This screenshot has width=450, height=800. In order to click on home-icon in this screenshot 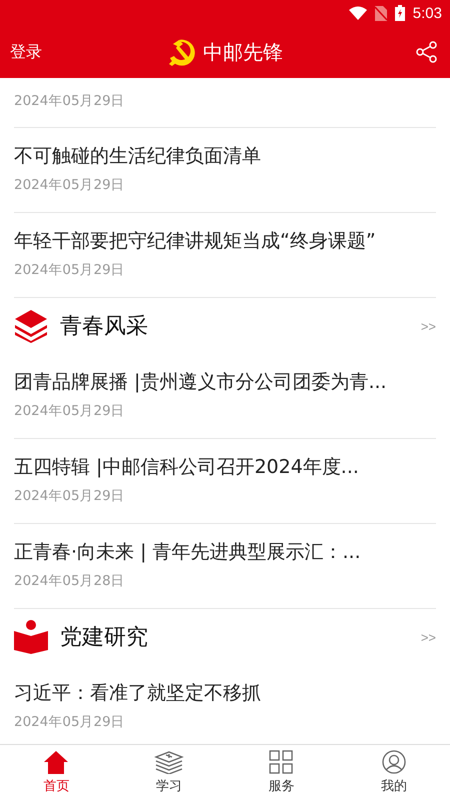, I will do `click(56, 762)`.